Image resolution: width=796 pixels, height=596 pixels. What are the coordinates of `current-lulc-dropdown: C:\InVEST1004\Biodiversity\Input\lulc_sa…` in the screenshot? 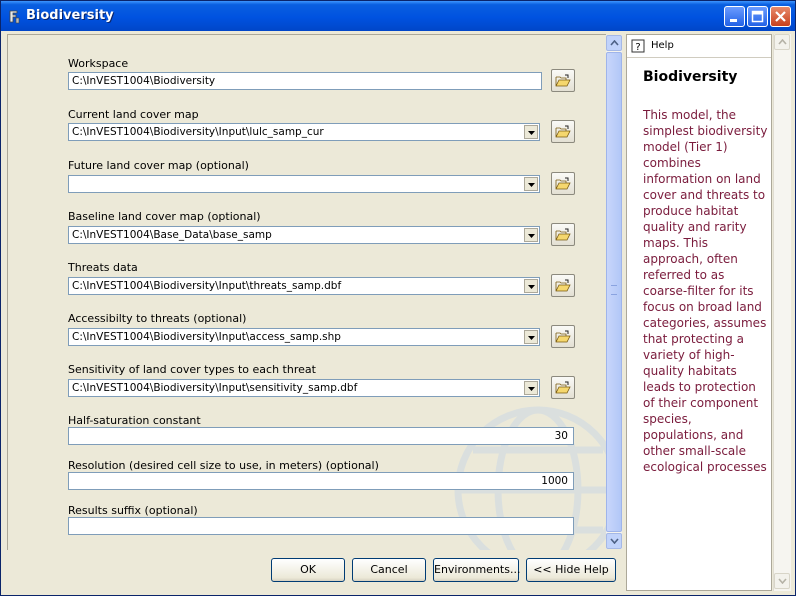 It's located at (304, 132).